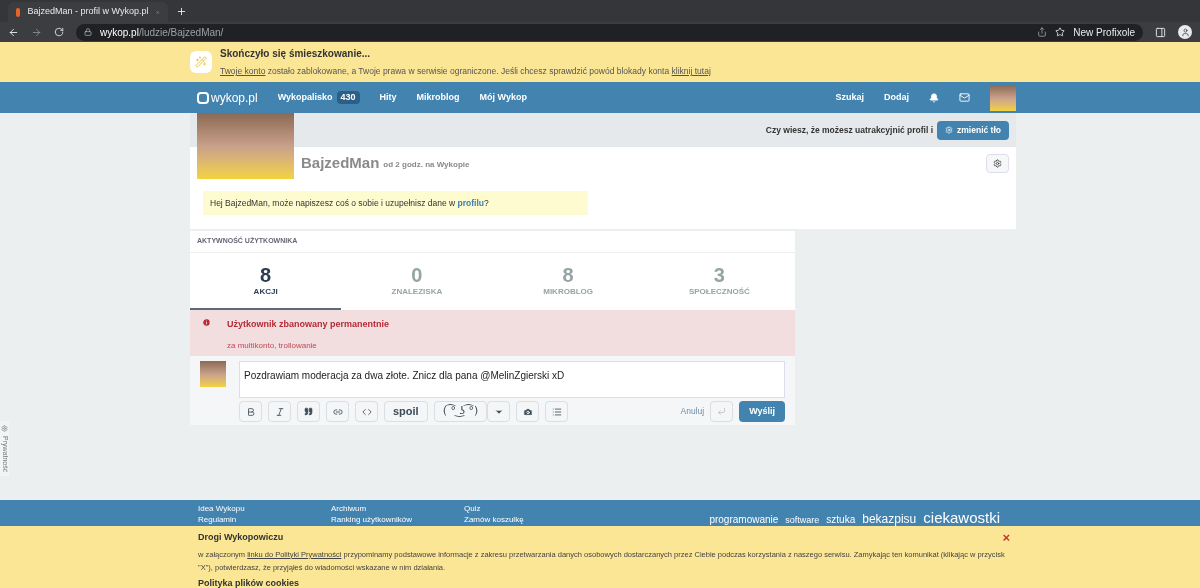 This screenshot has height=588, width=1200. I want to click on link-button, so click(337, 411).